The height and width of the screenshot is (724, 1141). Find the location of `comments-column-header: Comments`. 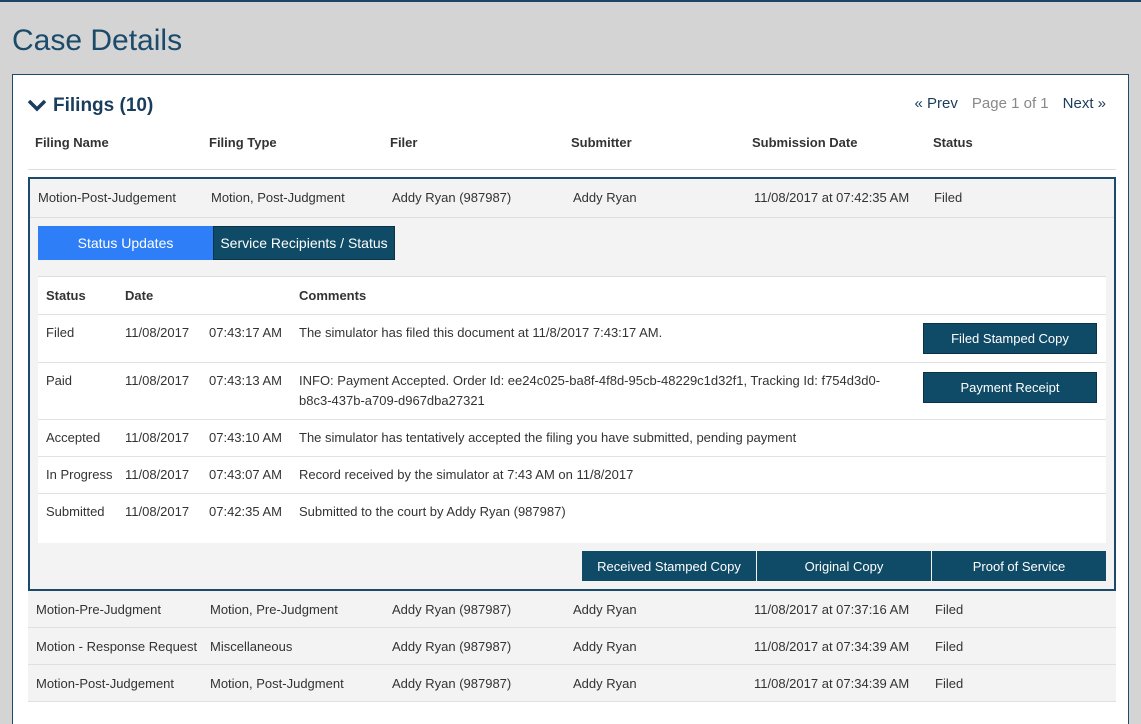

comments-column-header: Comments is located at coordinates (333, 295).